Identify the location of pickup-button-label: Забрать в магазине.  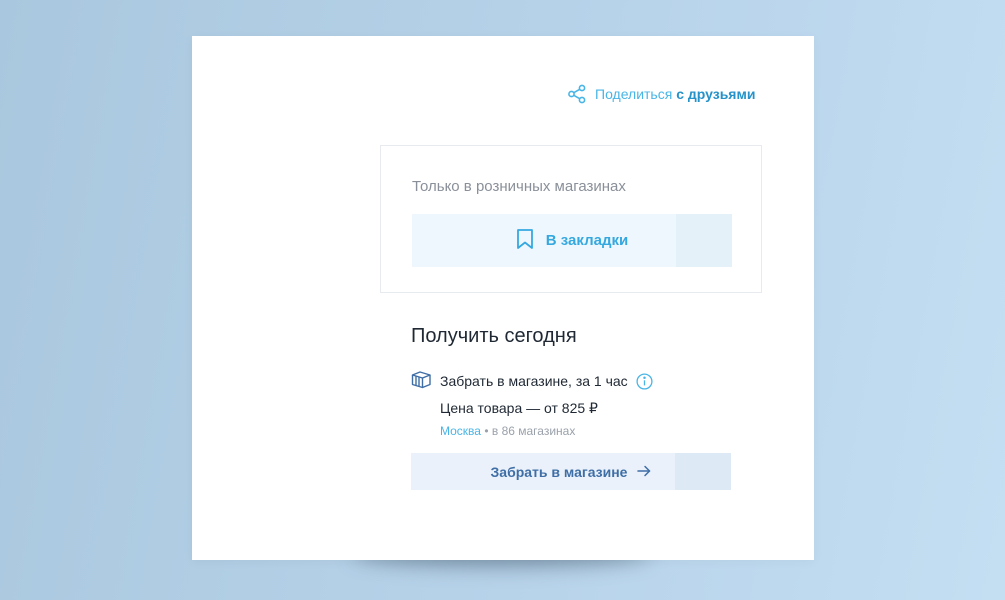
(559, 471).